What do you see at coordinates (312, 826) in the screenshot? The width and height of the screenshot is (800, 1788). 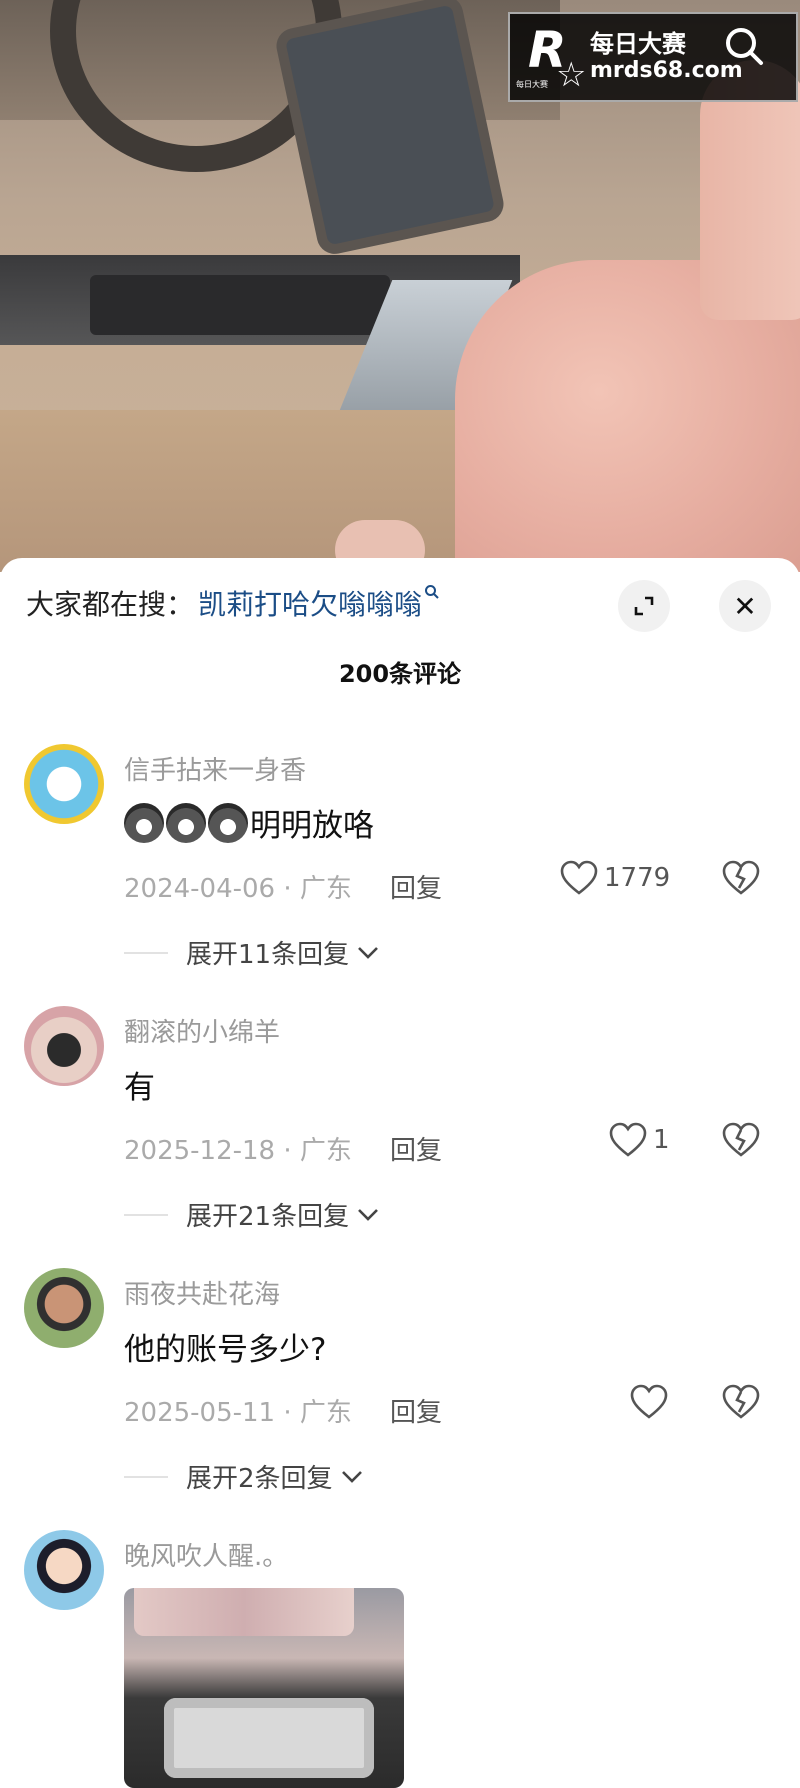 I see `comment-text: 明明放咯` at bounding box center [312, 826].